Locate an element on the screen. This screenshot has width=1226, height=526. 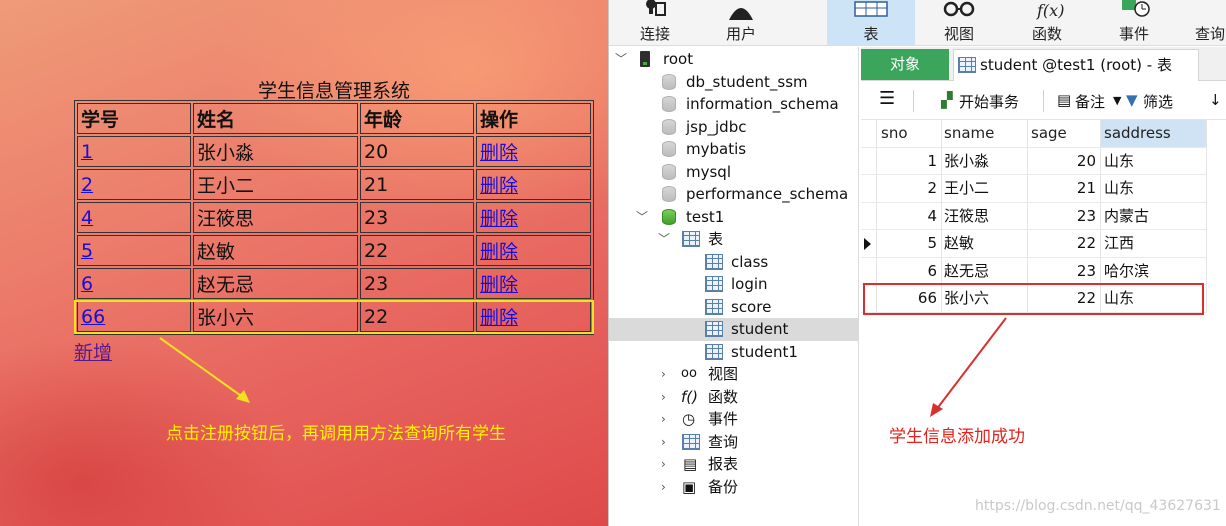
cell-sname: 张小六 is located at coordinates (985, 299).